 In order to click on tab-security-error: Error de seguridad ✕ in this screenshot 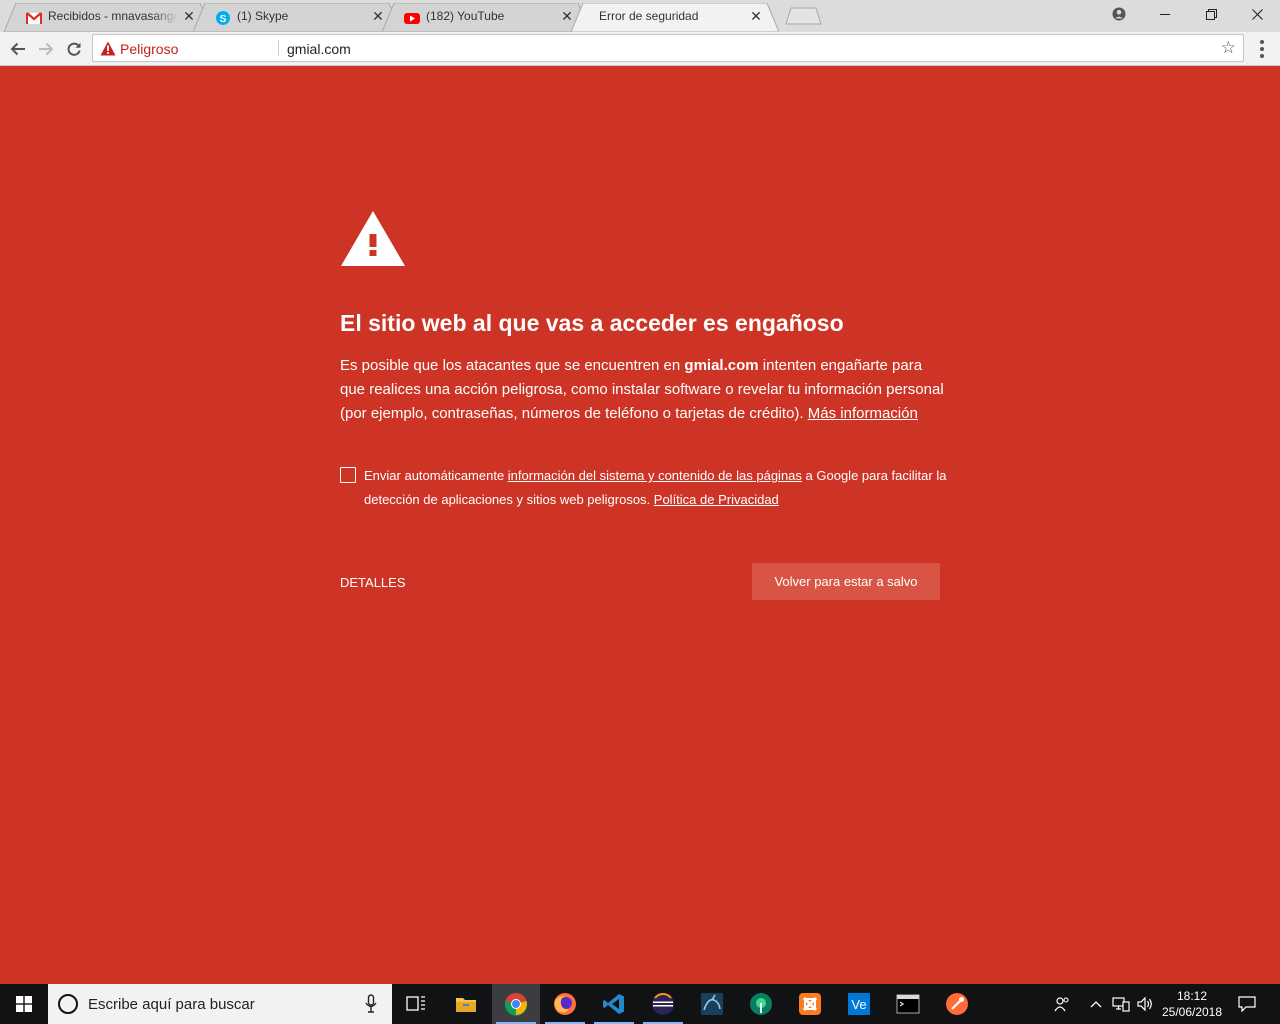, I will do `click(675, 17)`.